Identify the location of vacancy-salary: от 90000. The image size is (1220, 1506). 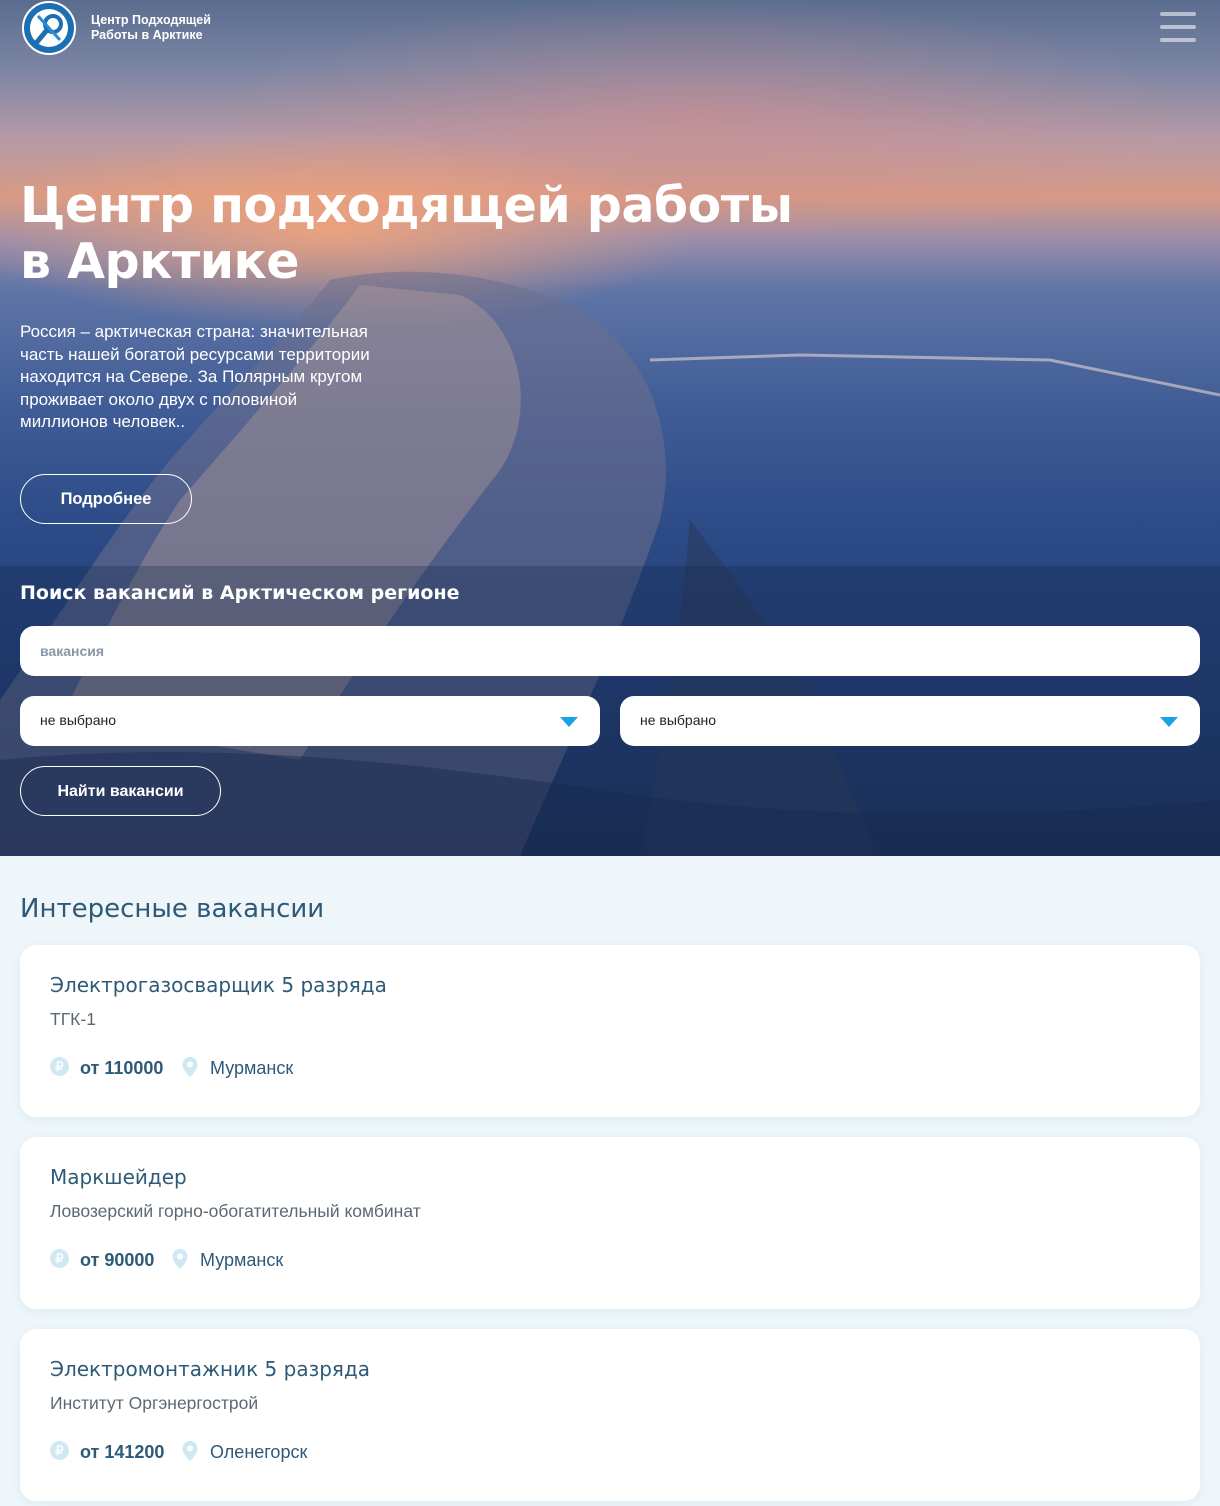
(117, 1260).